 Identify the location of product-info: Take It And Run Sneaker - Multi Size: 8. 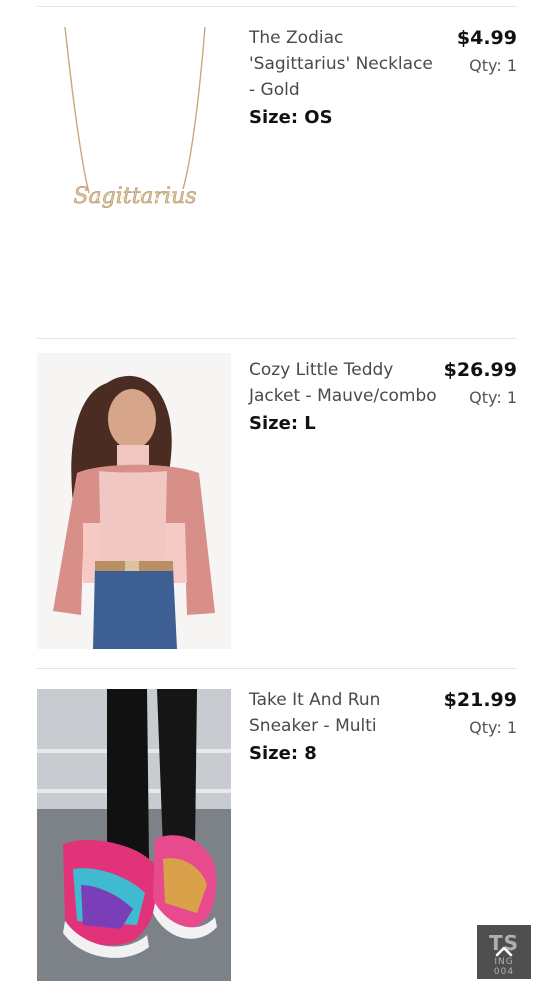
(344, 727).